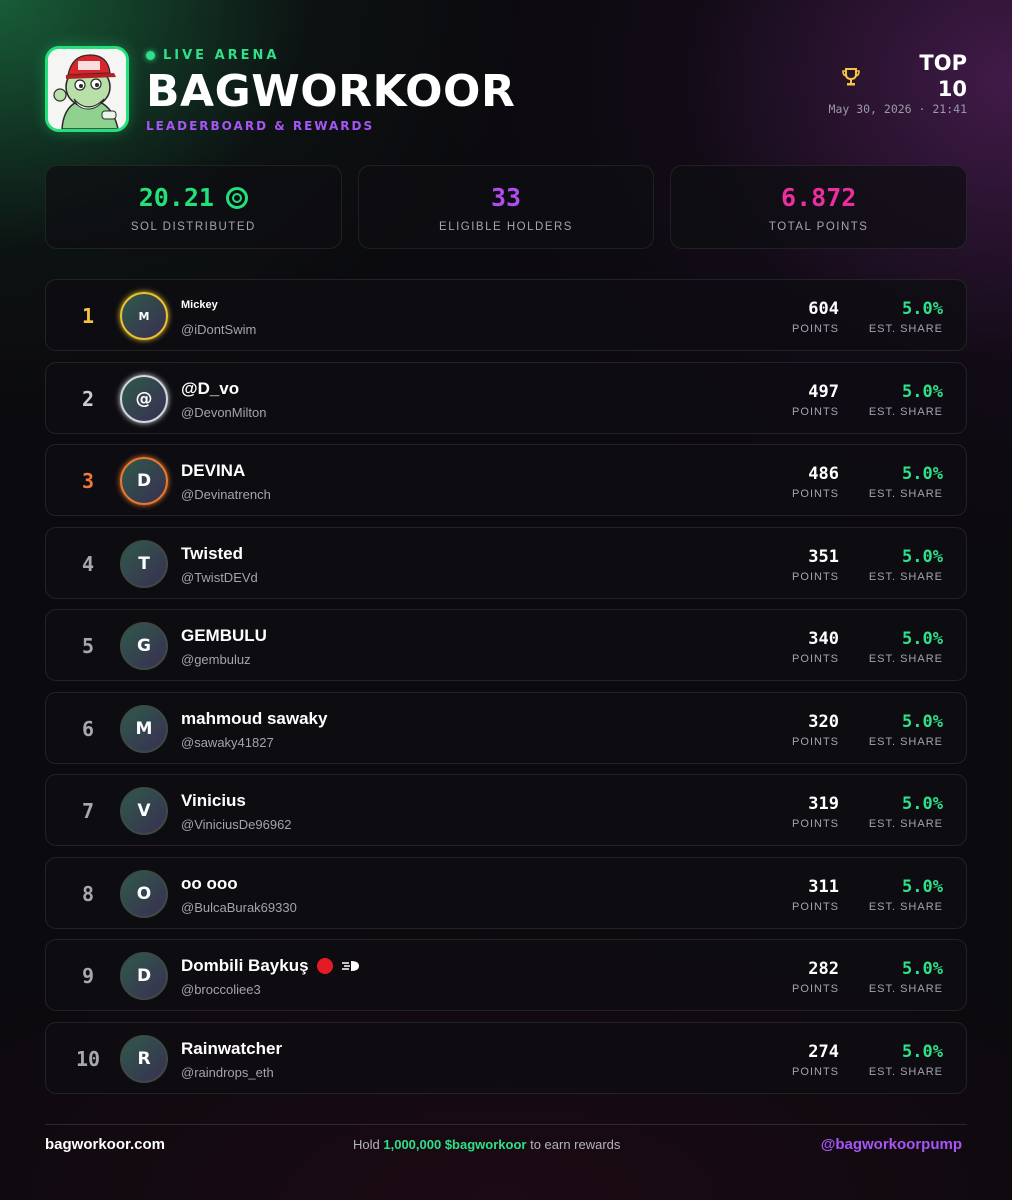  I want to click on display-name: Mickey, so click(199, 305).